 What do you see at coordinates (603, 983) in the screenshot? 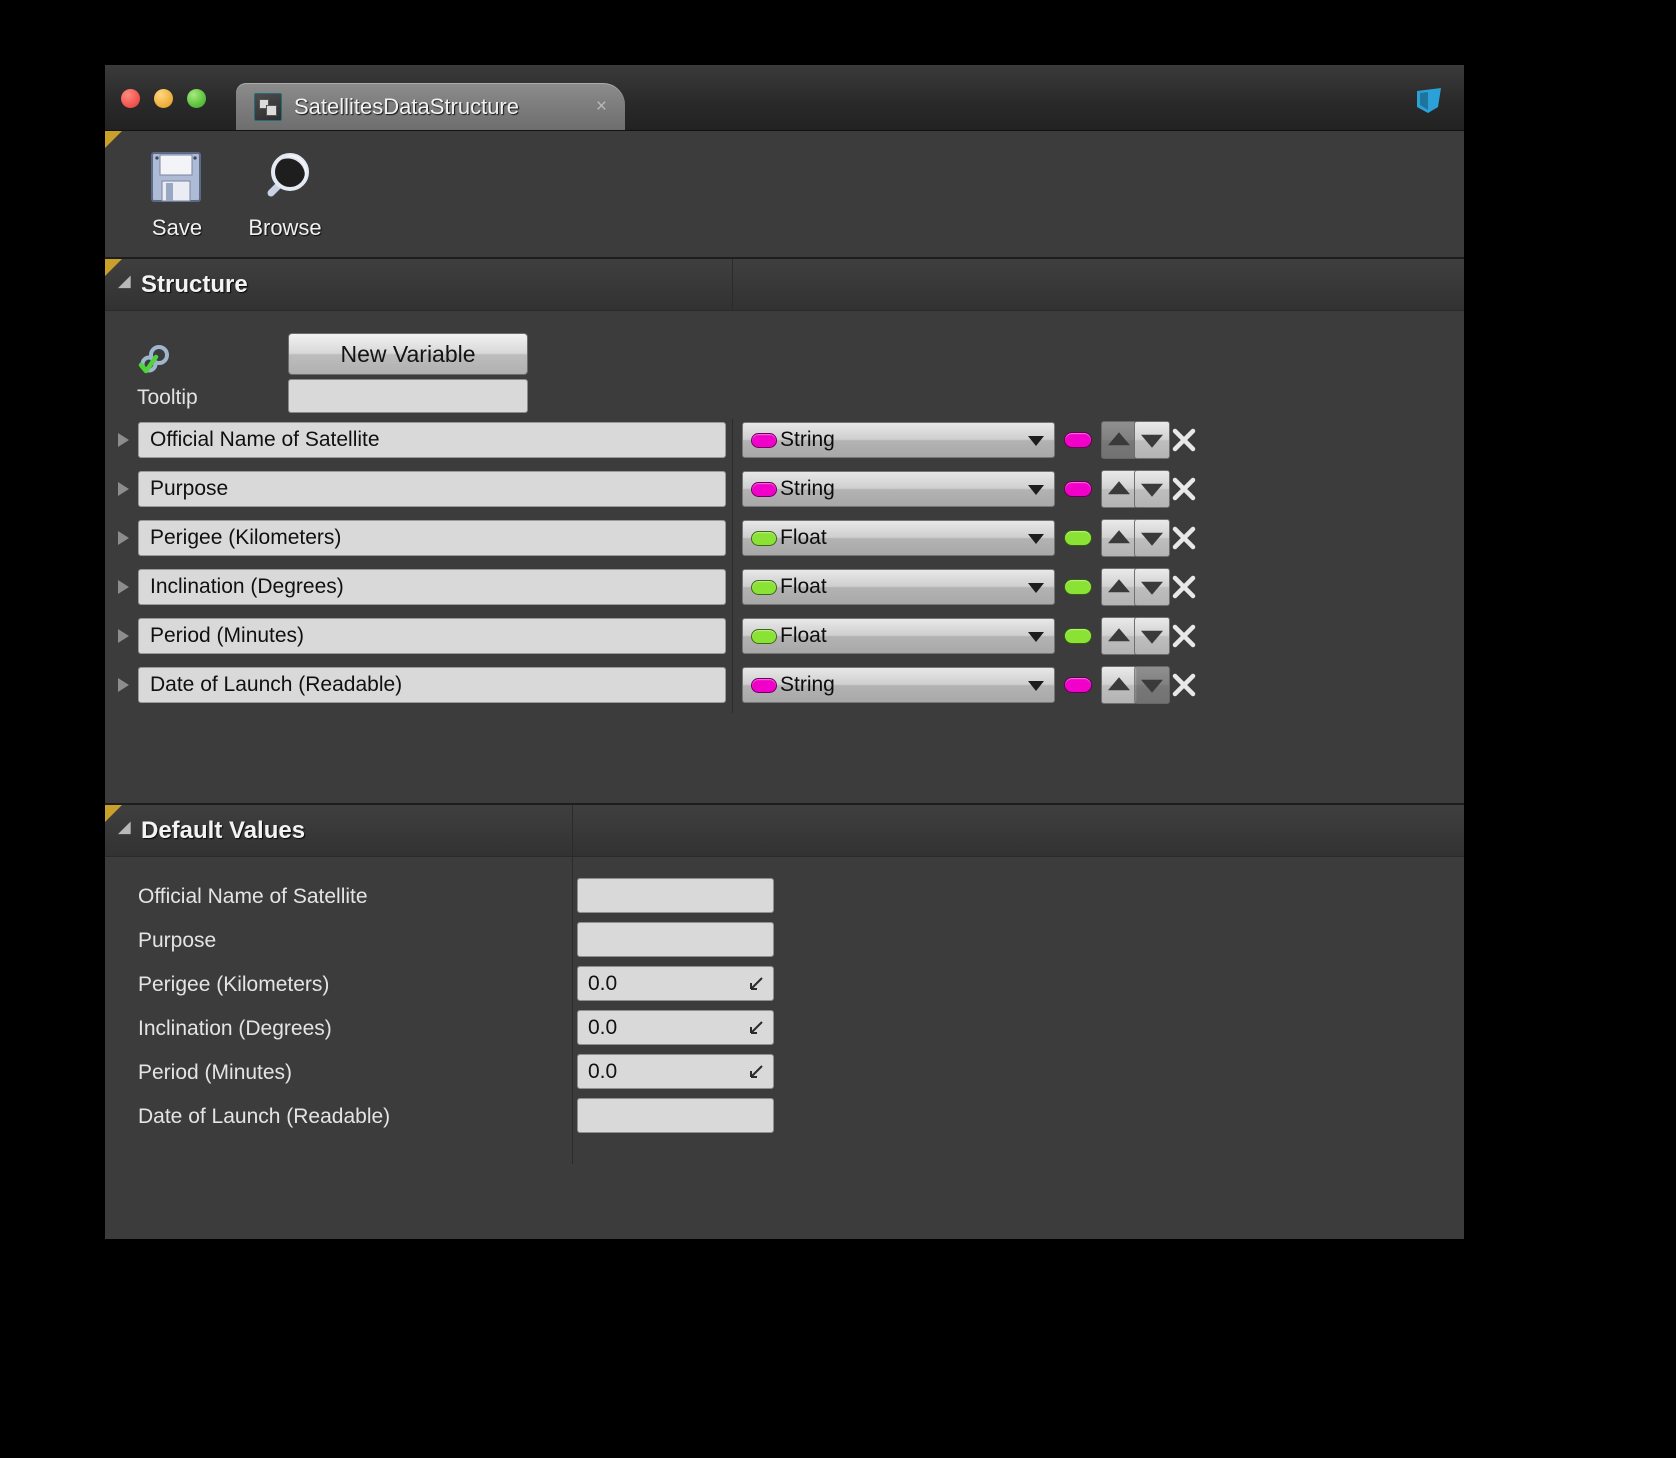
I see `default-value-number-text: 0.0` at bounding box center [603, 983].